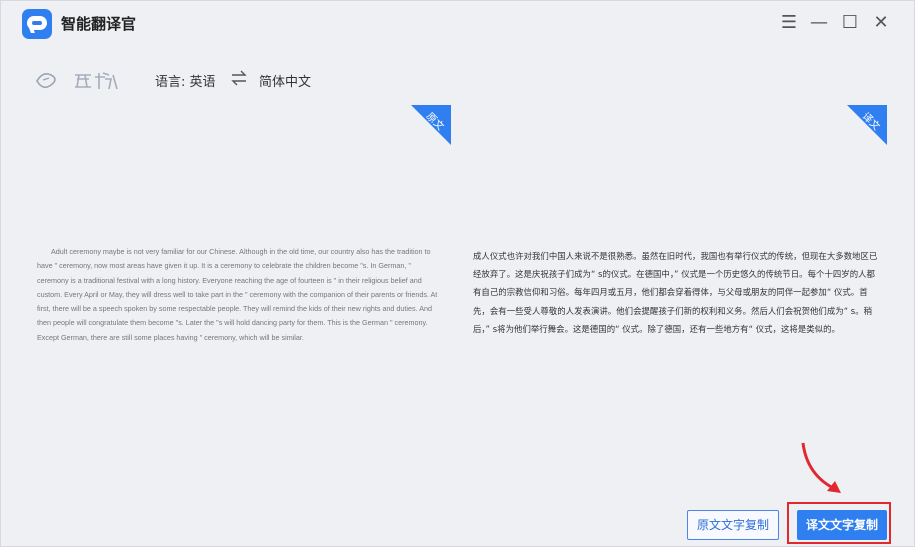 The image size is (915, 547). I want to click on app-logo-icon, so click(37, 24).